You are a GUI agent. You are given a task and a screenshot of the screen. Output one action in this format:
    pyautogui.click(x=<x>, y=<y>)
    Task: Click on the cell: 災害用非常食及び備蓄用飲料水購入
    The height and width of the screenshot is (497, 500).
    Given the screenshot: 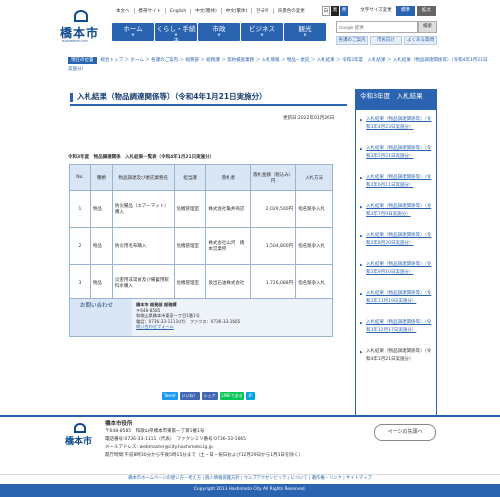 What is the action you would take?
    pyautogui.click(x=143, y=283)
    